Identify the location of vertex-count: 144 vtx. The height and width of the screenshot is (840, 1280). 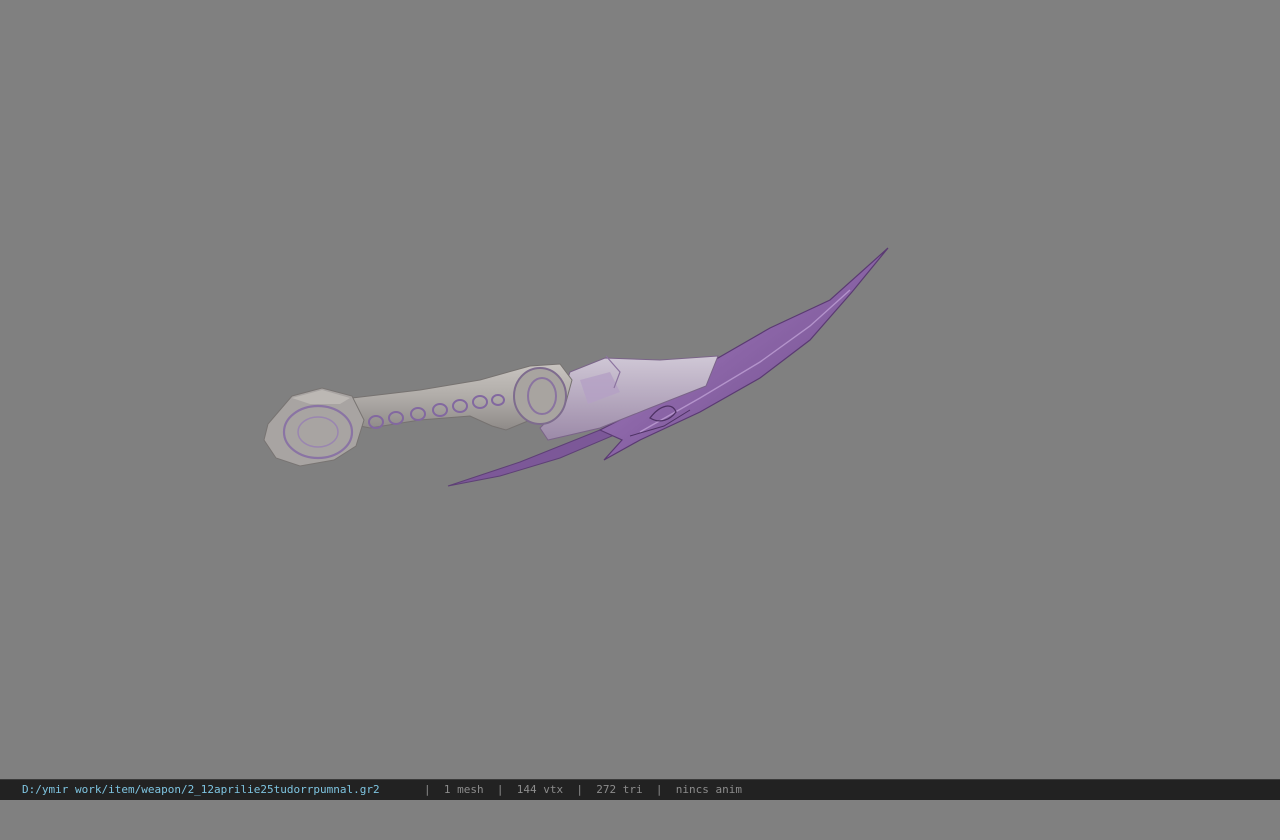
(540, 789).